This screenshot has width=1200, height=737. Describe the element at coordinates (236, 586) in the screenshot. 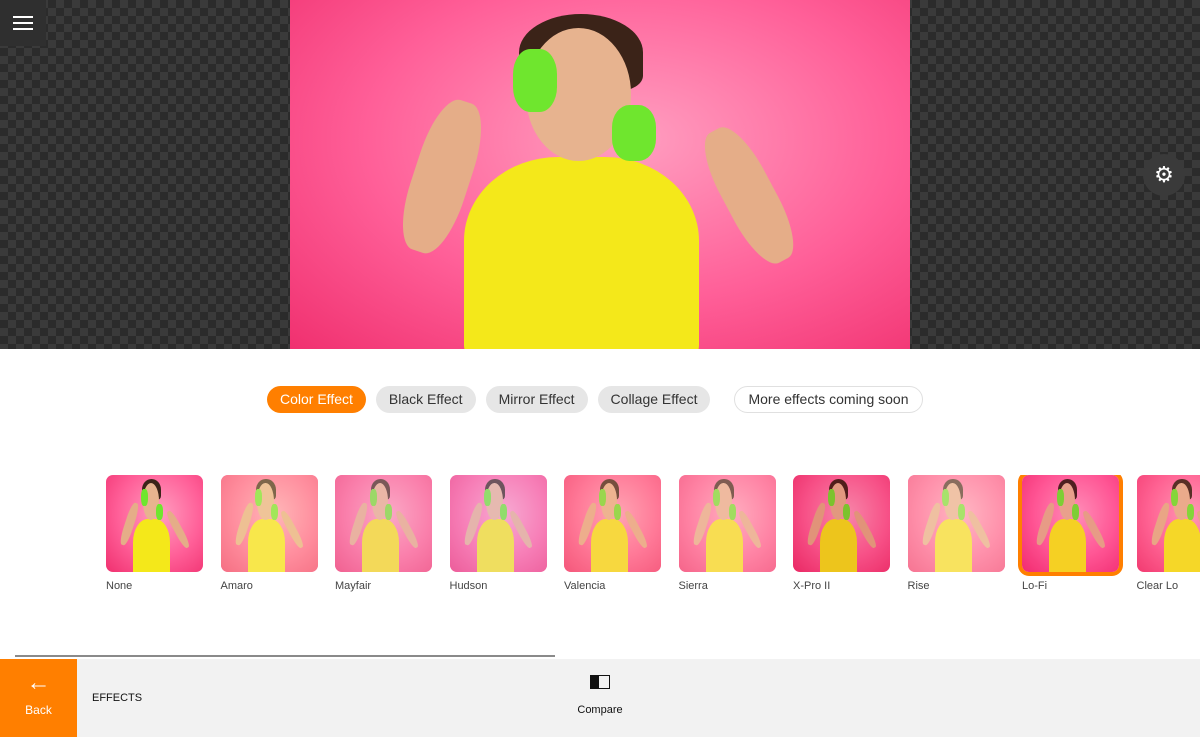

I see `filter-label: Amaro` at that location.